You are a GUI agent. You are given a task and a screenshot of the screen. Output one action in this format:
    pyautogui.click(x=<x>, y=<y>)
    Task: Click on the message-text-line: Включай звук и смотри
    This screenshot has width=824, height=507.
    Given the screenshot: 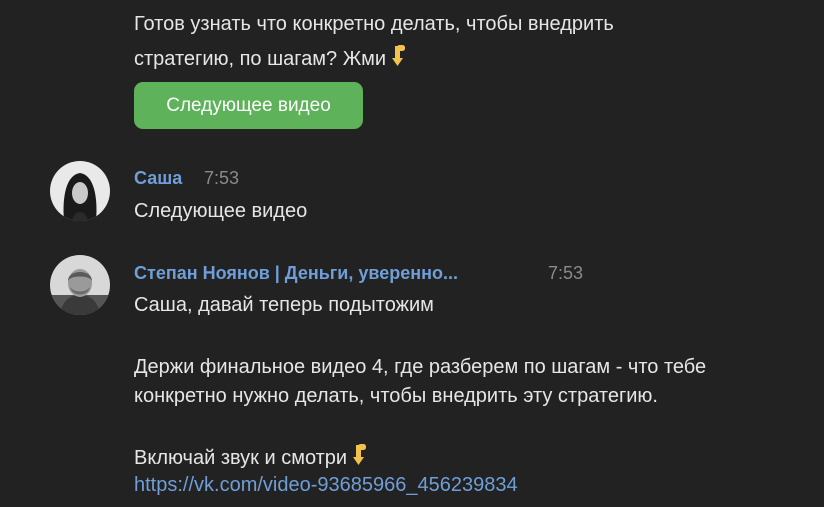 What is the action you would take?
    pyautogui.click(x=252, y=458)
    